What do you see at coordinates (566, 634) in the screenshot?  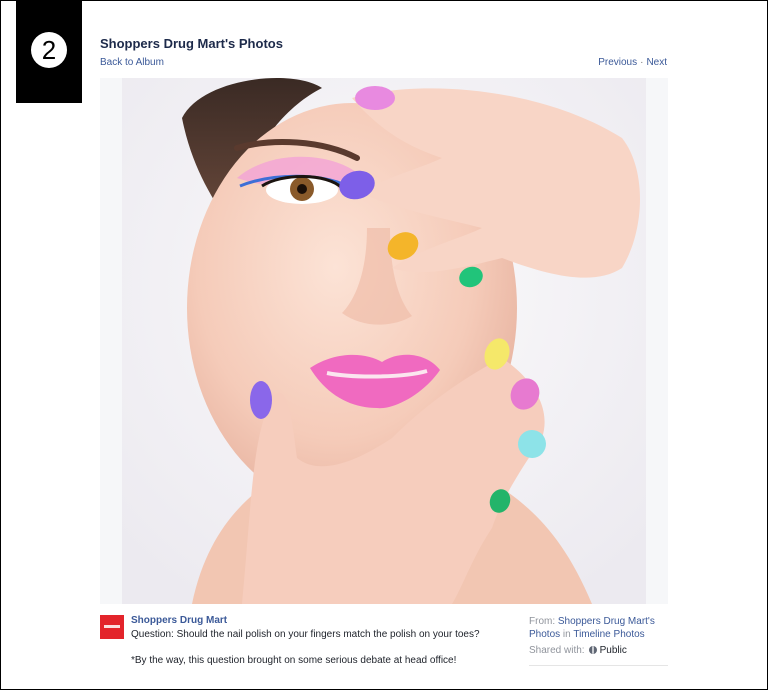 I see `in-label: in` at bounding box center [566, 634].